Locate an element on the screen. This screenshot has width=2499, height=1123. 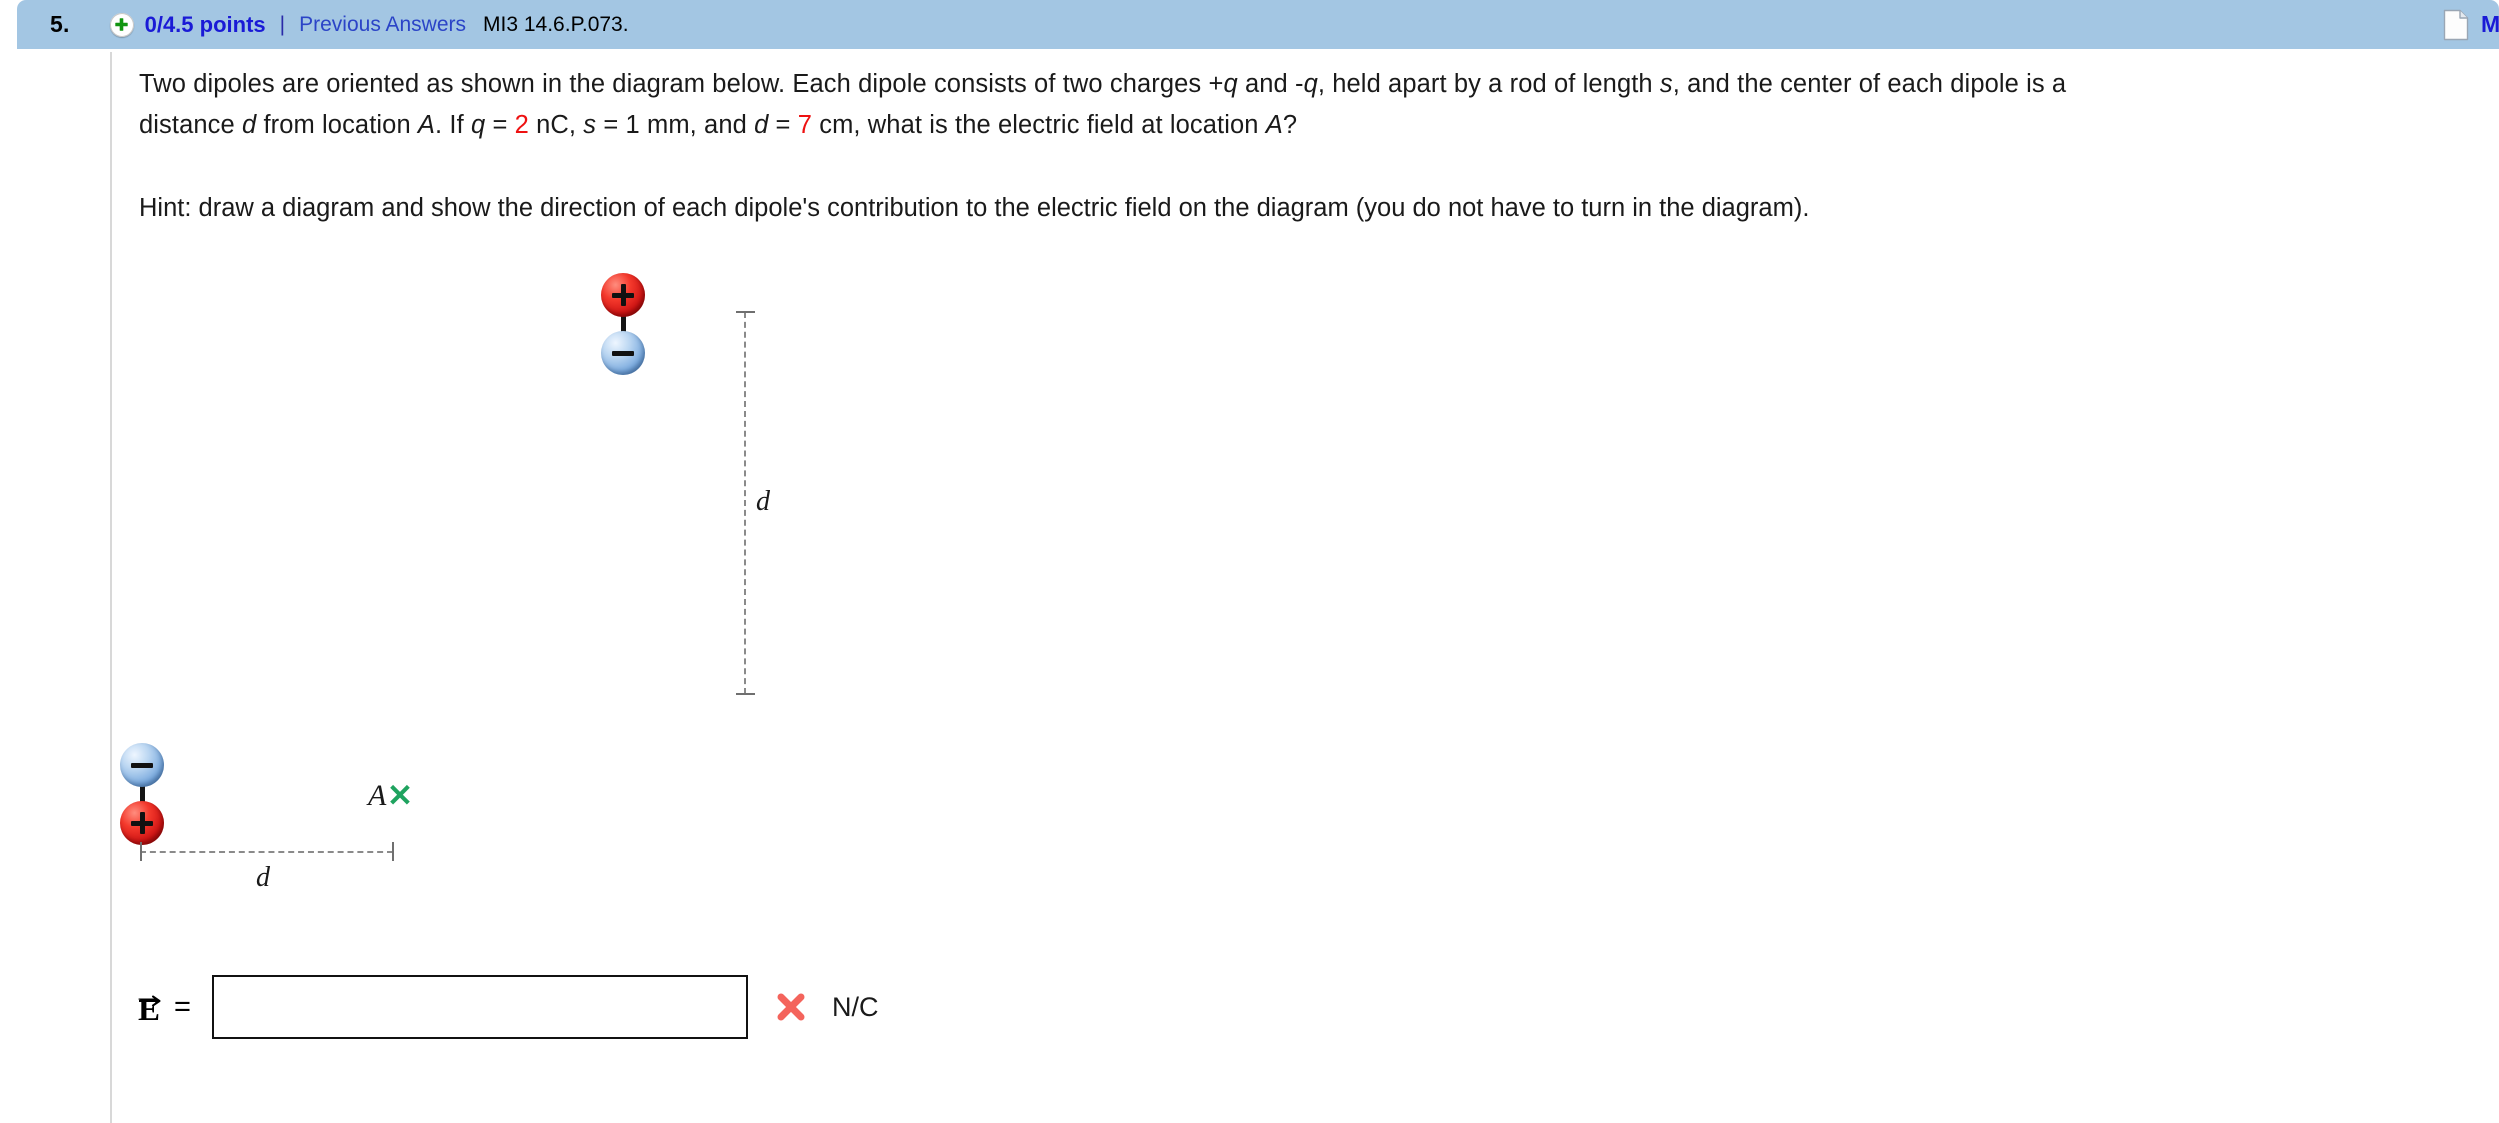
q2-value-d: 7 is located at coordinates (805, 125).